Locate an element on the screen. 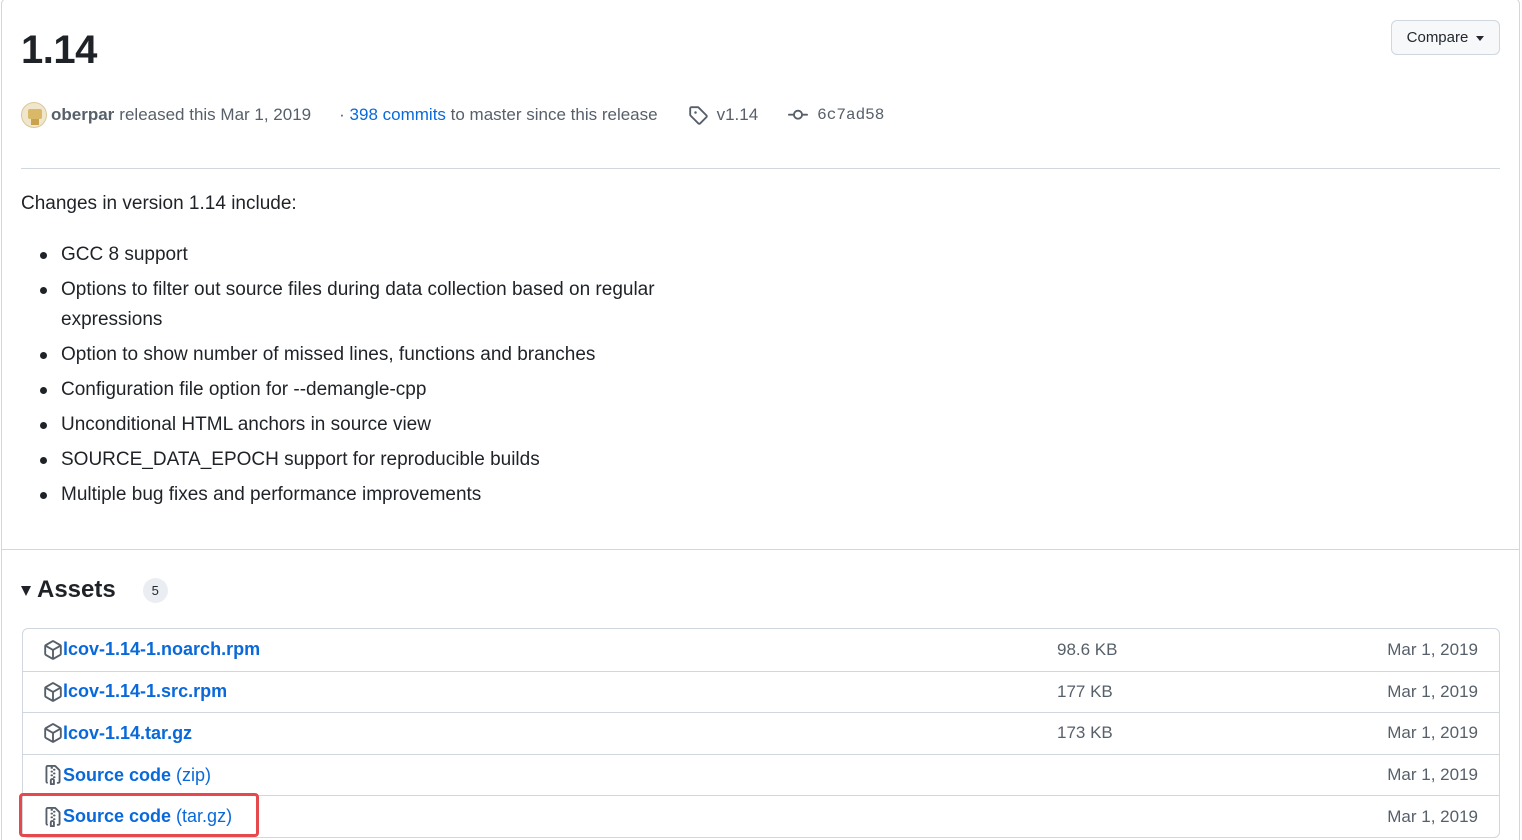  asset-size: 173 KB is located at coordinates (1085, 733).